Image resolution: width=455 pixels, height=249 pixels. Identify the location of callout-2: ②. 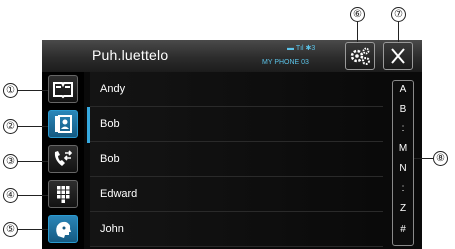
(10, 126).